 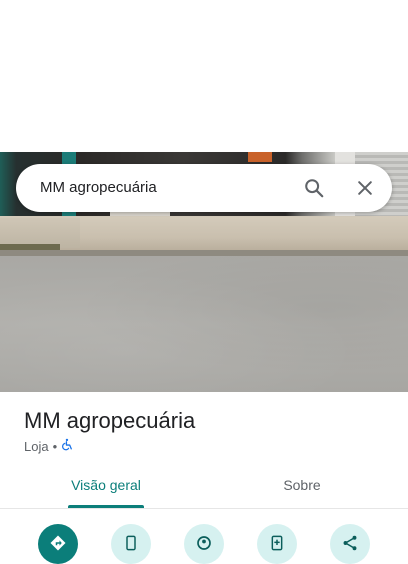 I want to click on action-buttons, so click(x=204, y=542).